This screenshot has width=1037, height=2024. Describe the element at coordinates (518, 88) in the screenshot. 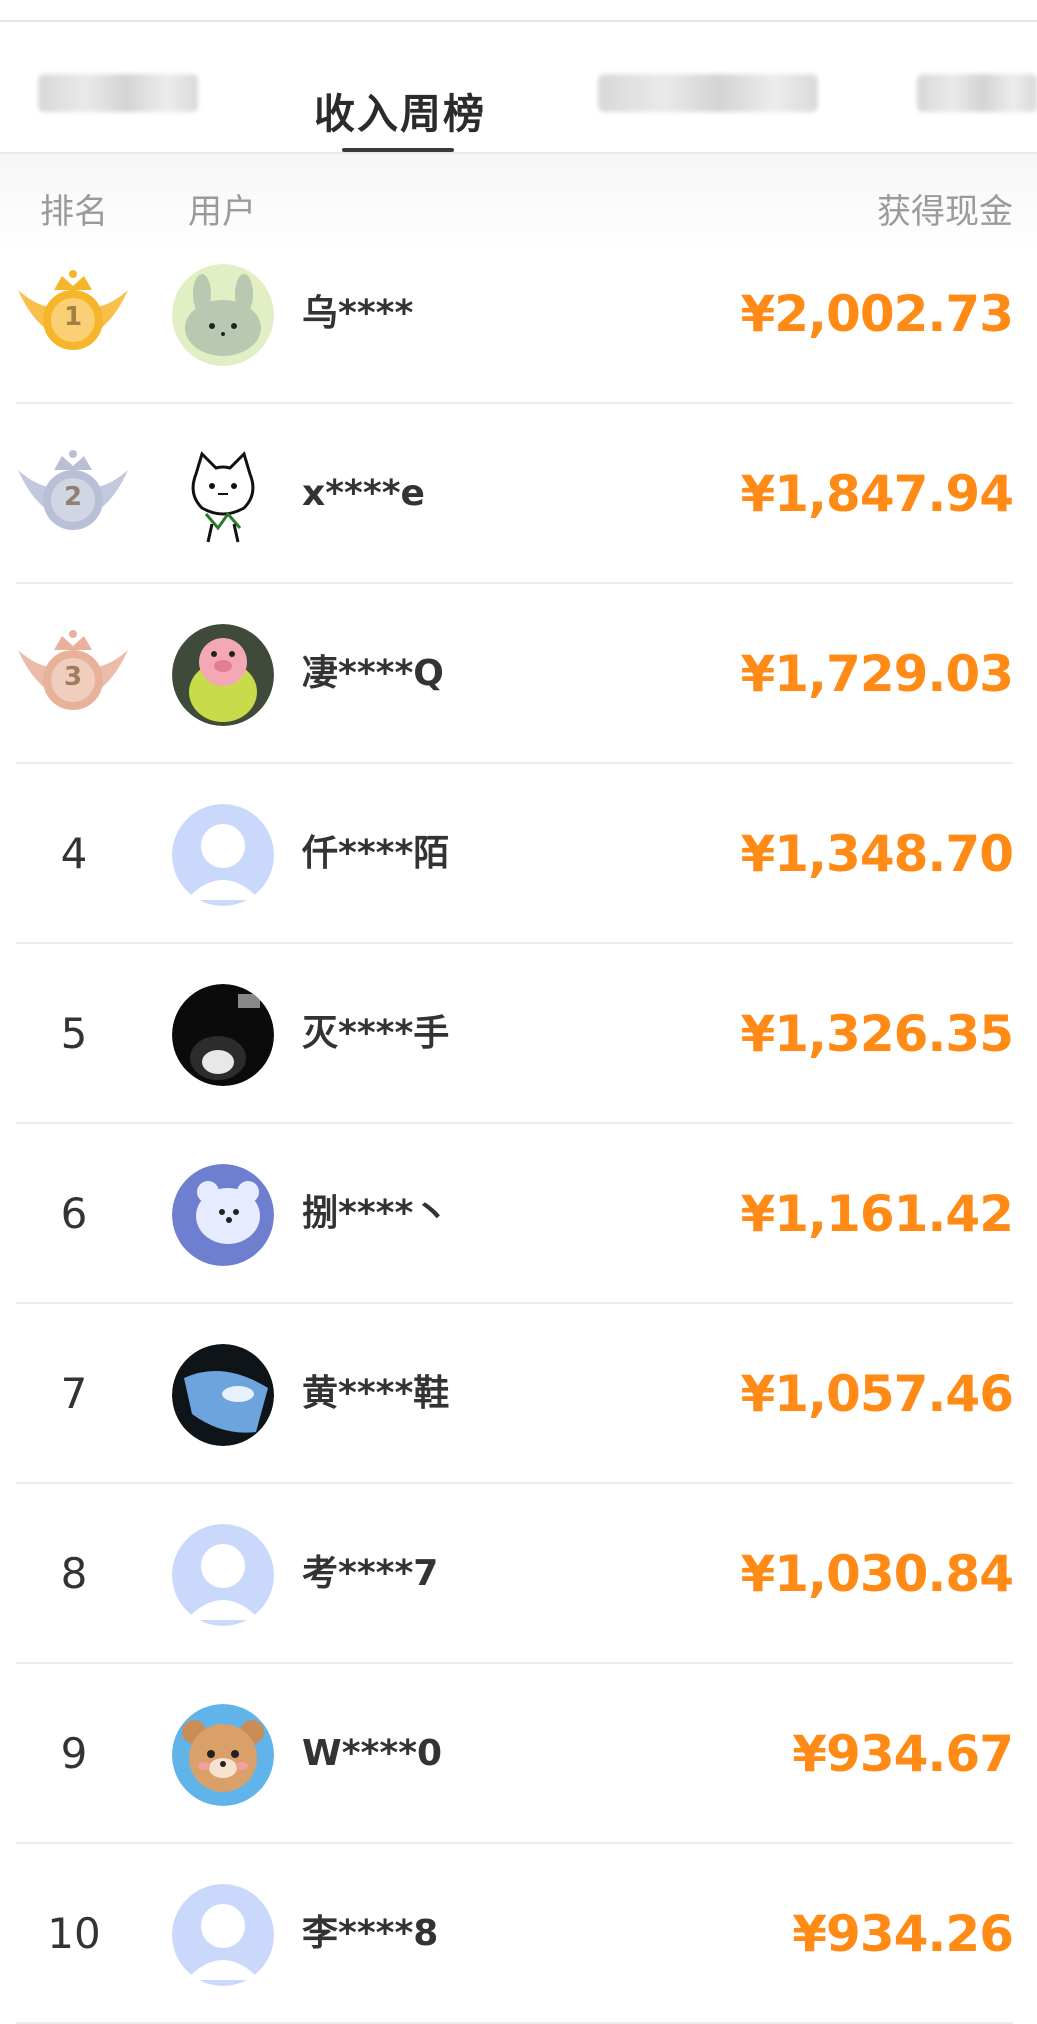

I see `ranking-tabs: 收入周榜` at that location.